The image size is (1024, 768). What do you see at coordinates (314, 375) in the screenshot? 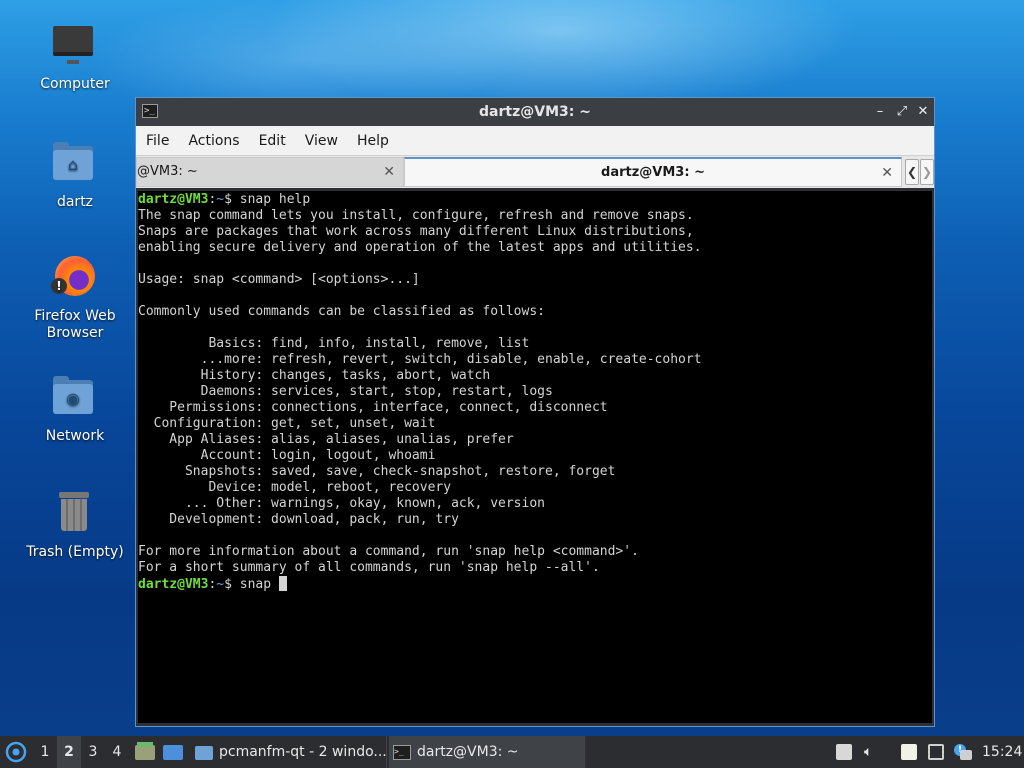
I see `terminal-output-line: History: changes, tasks, abort, watch` at bounding box center [314, 375].